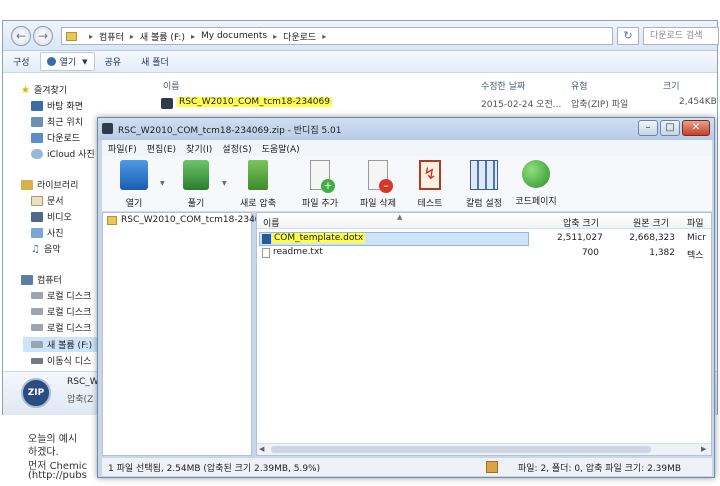  I want to click on sidebar-label: 로컬 디스크, so click(69, 297).